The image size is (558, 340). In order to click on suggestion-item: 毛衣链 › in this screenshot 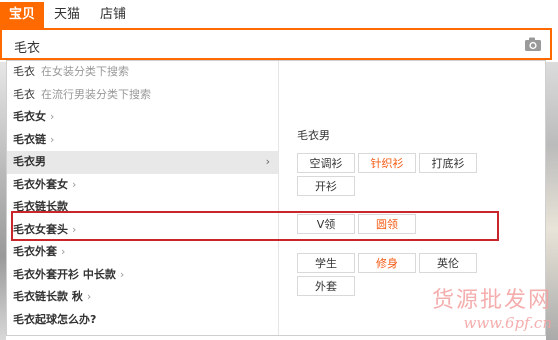, I will do `click(142, 140)`.